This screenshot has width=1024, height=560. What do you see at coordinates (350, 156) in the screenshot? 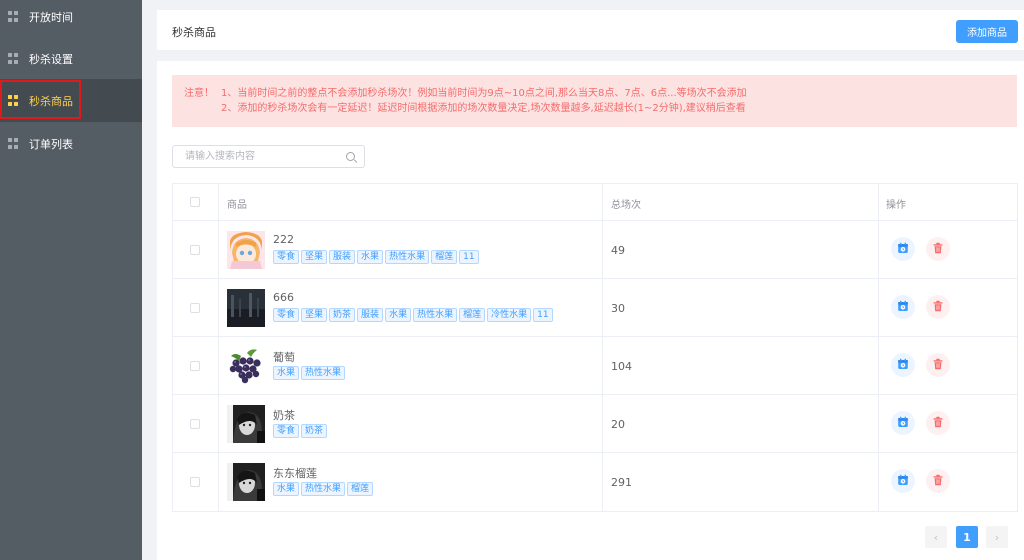
I see `search-icon` at bounding box center [350, 156].